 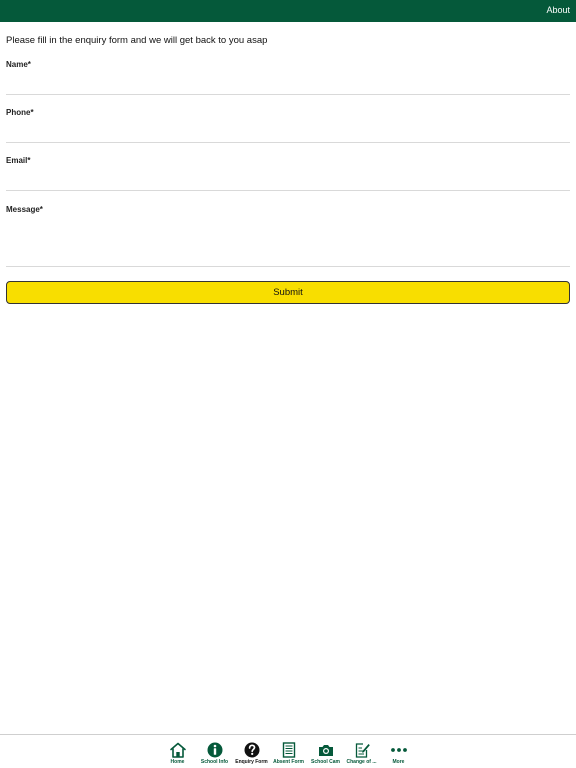 I want to click on email-input, so click(x=288, y=179).